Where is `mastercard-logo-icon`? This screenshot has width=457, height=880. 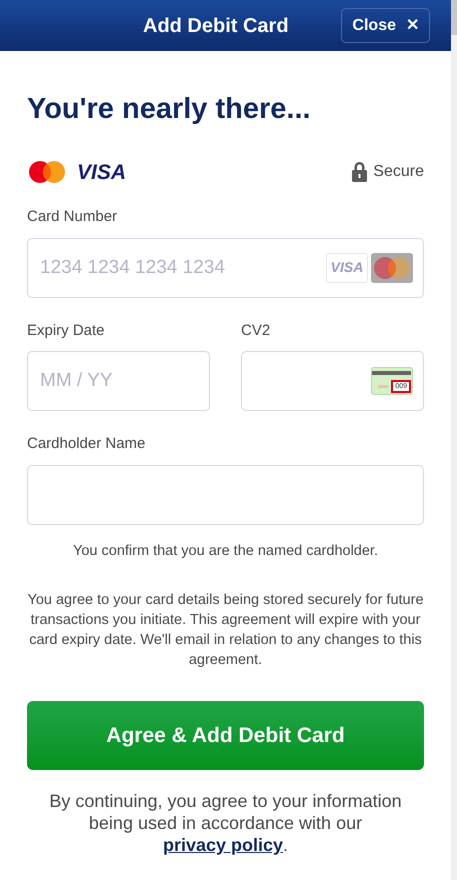 mastercard-logo-icon is located at coordinates (47, 172).